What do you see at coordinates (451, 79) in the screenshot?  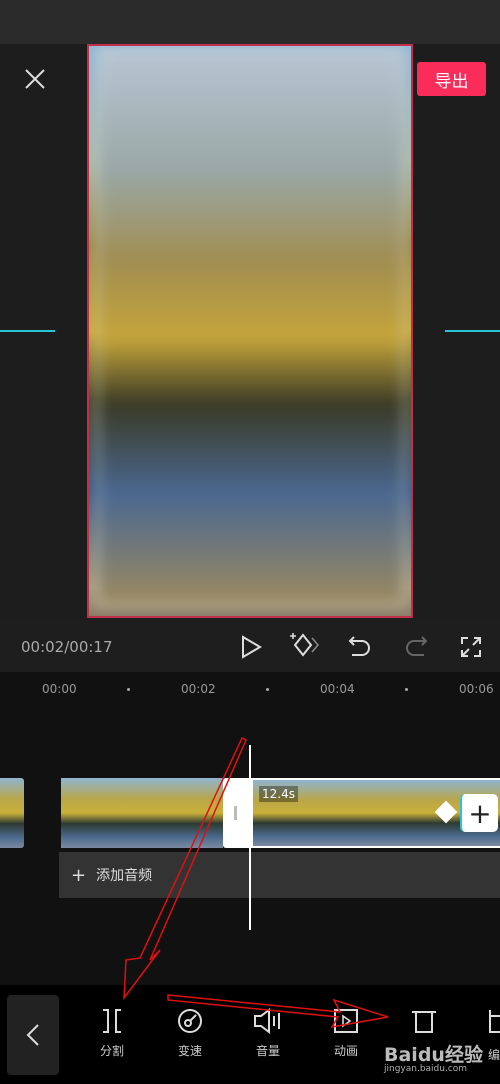 I see `export-button: 导出` at bounding box center [451, 79].